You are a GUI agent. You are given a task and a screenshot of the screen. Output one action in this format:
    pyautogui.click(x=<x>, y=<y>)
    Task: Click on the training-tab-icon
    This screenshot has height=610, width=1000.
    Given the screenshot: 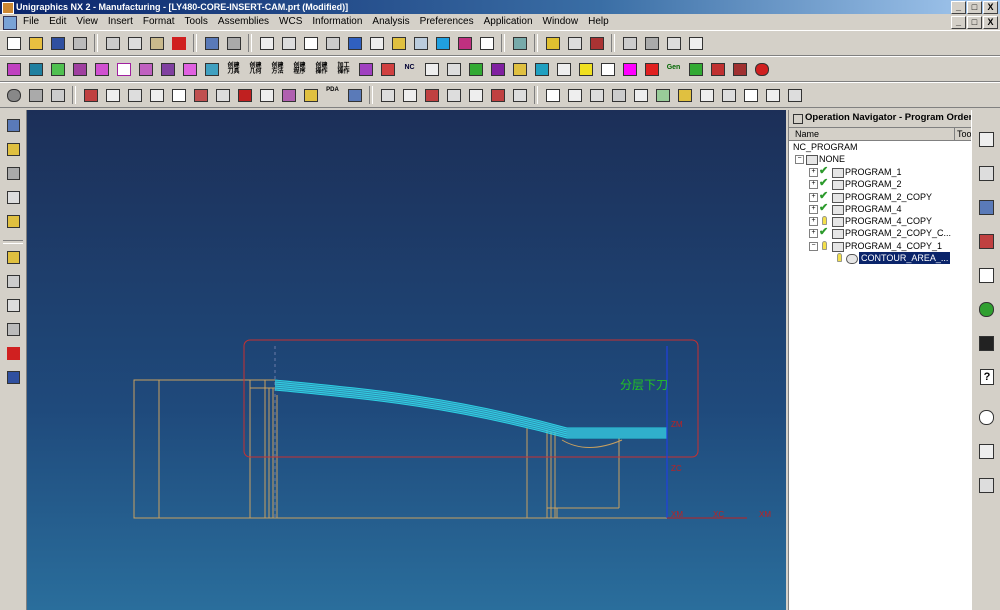 What is the action you would take?
    pyautogui.click(x=986, y=343)
    